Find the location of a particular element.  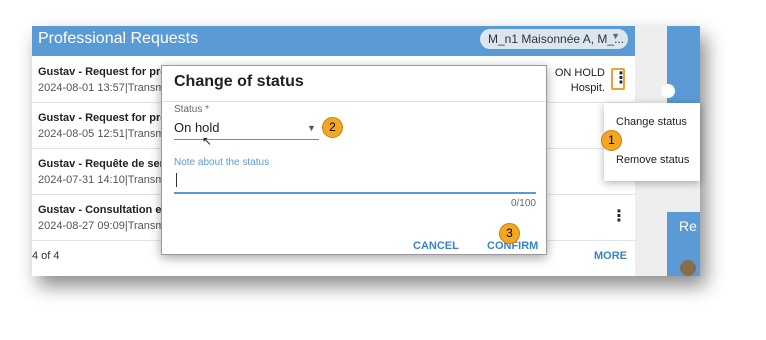

status-location: Hospit. is located at coordinates (587, 88).